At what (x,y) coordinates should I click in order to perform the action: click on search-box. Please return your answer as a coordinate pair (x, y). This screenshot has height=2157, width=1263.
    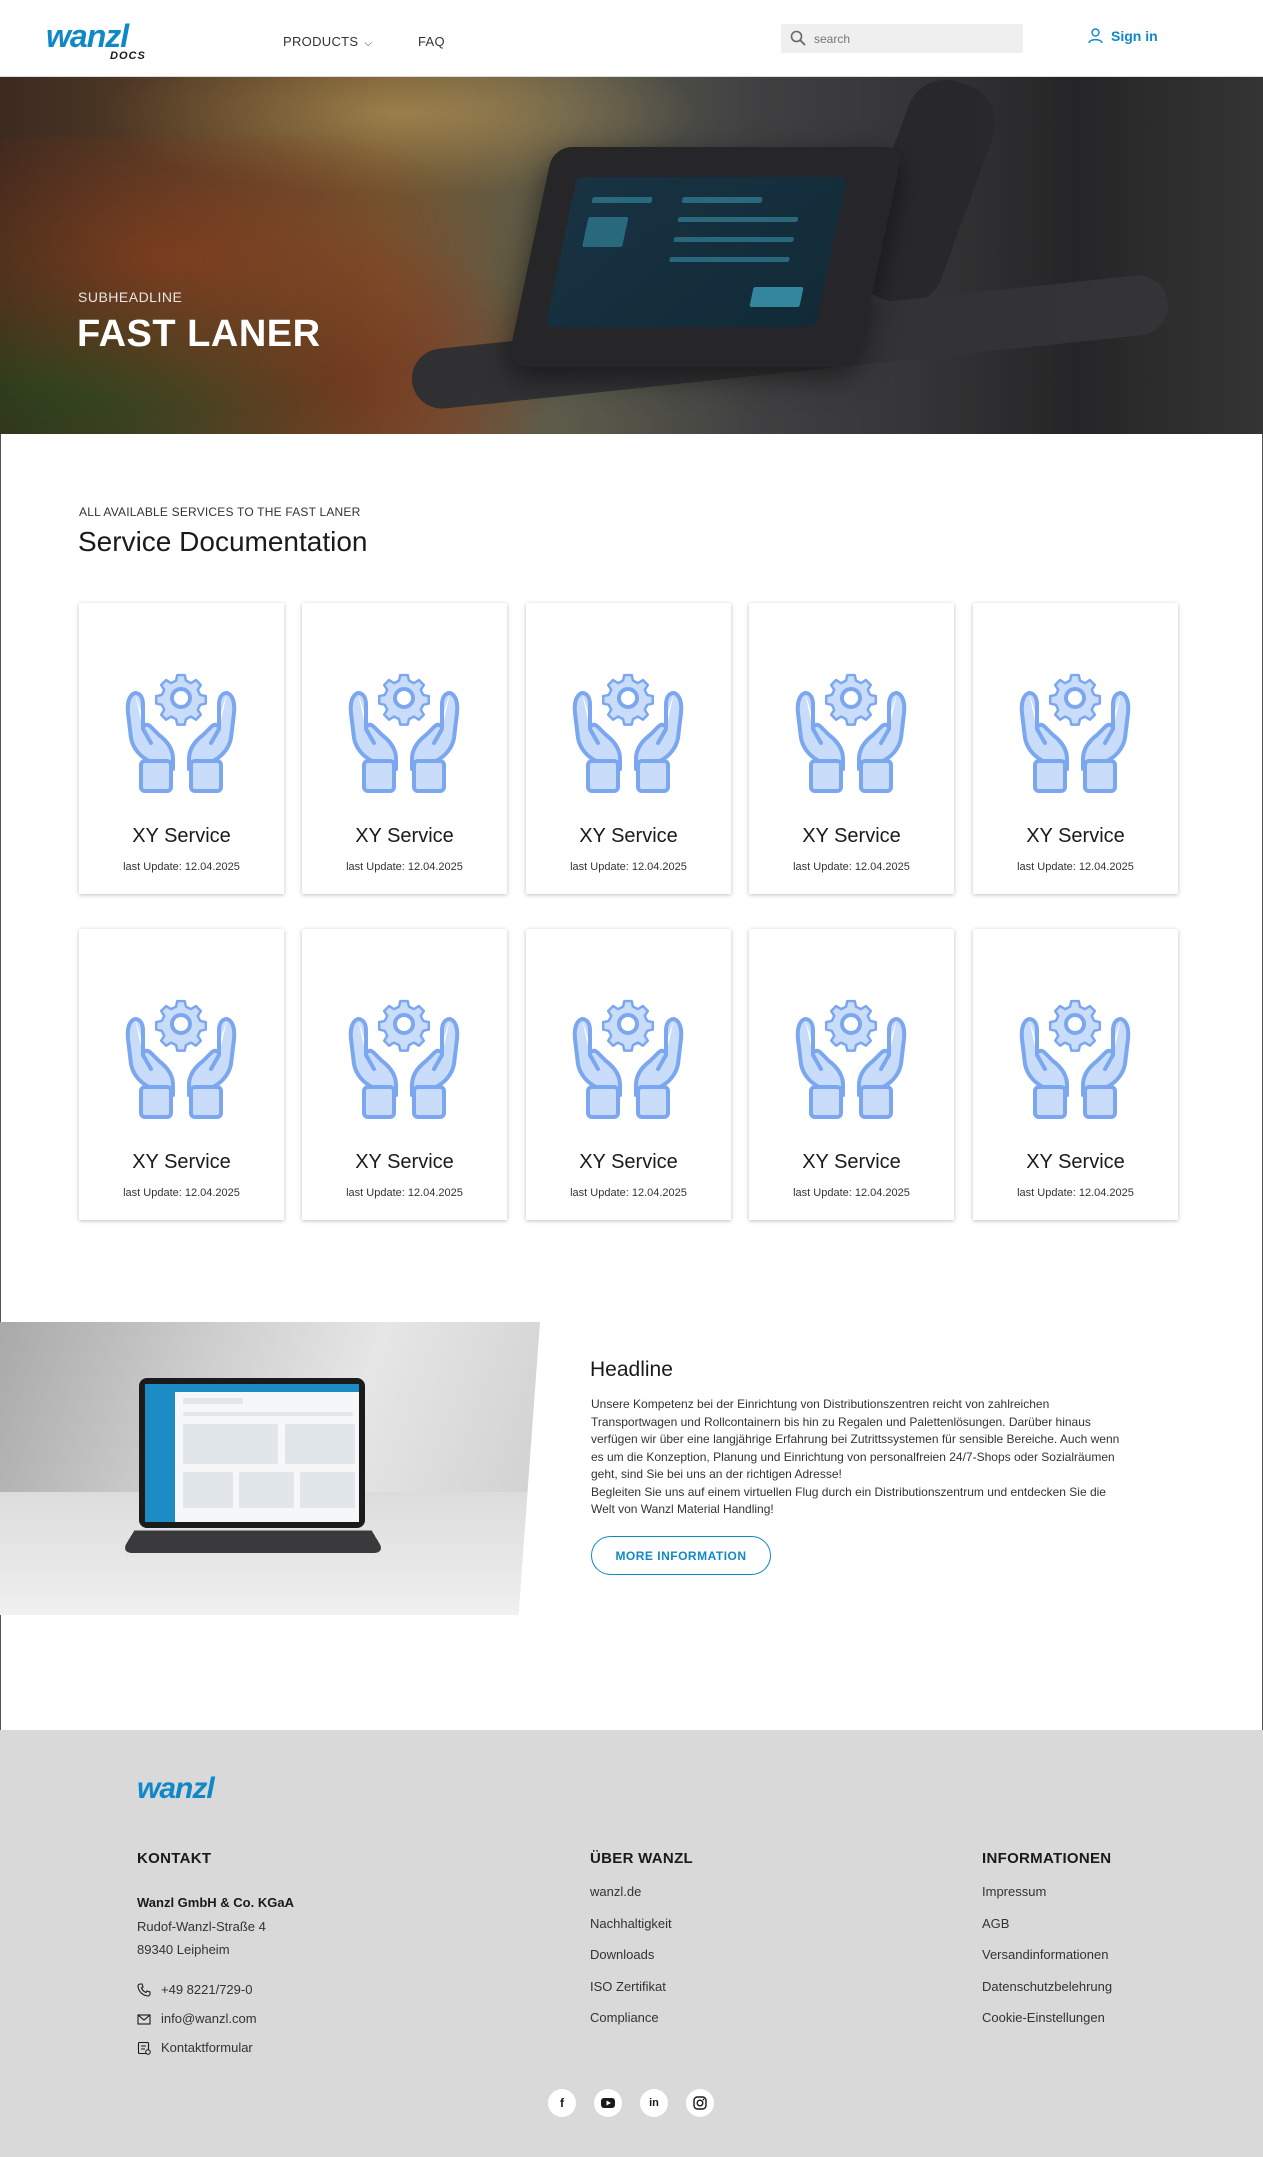
    Looking at the image, I should click on (902, 38).